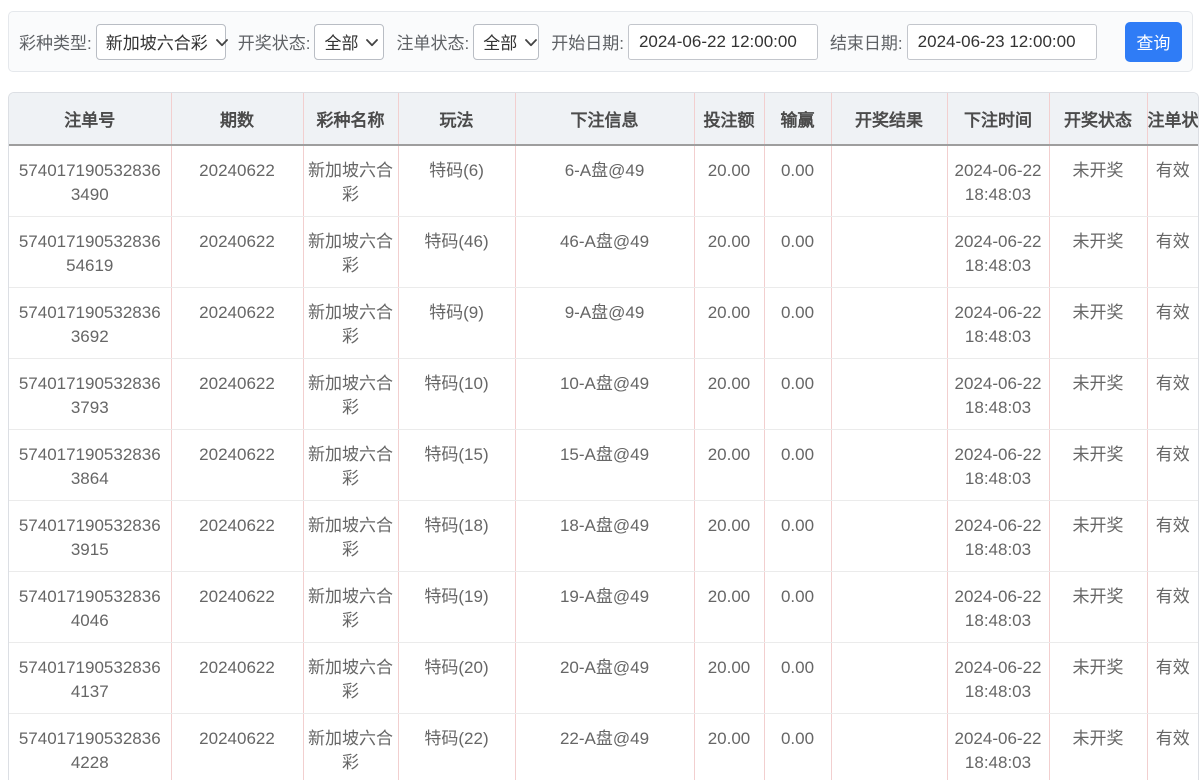 The image size is (1201, 780). I want to click on col-header-win-loss: 输赢, so click(798, 119).